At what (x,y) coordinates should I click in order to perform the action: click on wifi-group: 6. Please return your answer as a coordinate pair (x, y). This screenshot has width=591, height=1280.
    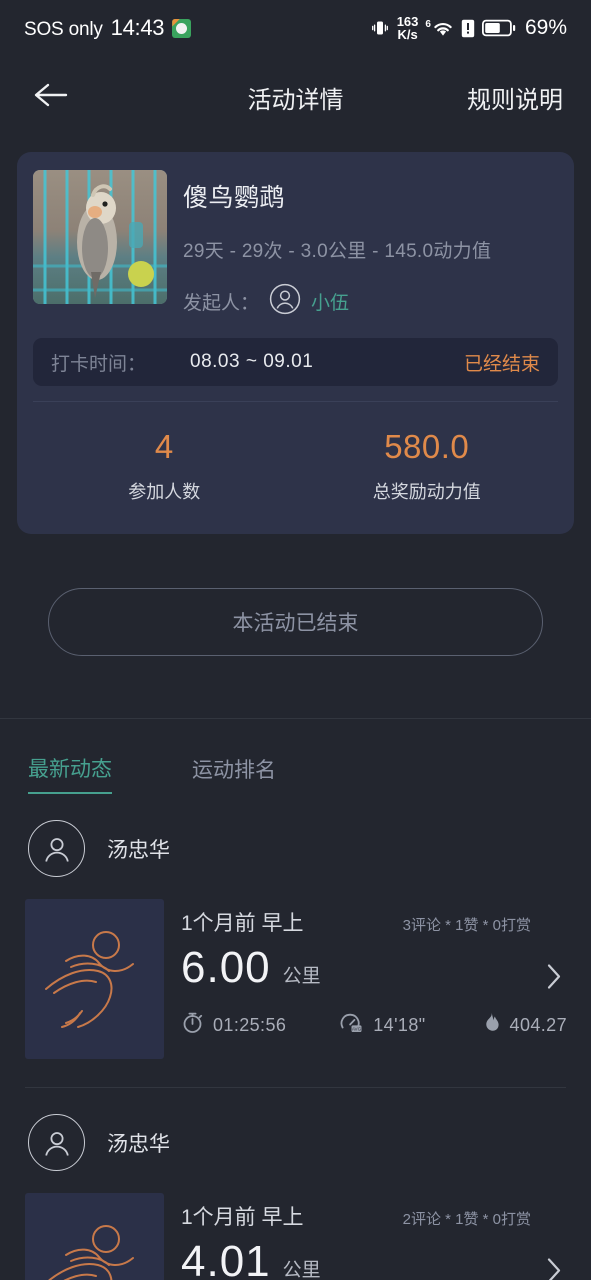
    Looking at the image, I should click on (439, 28).